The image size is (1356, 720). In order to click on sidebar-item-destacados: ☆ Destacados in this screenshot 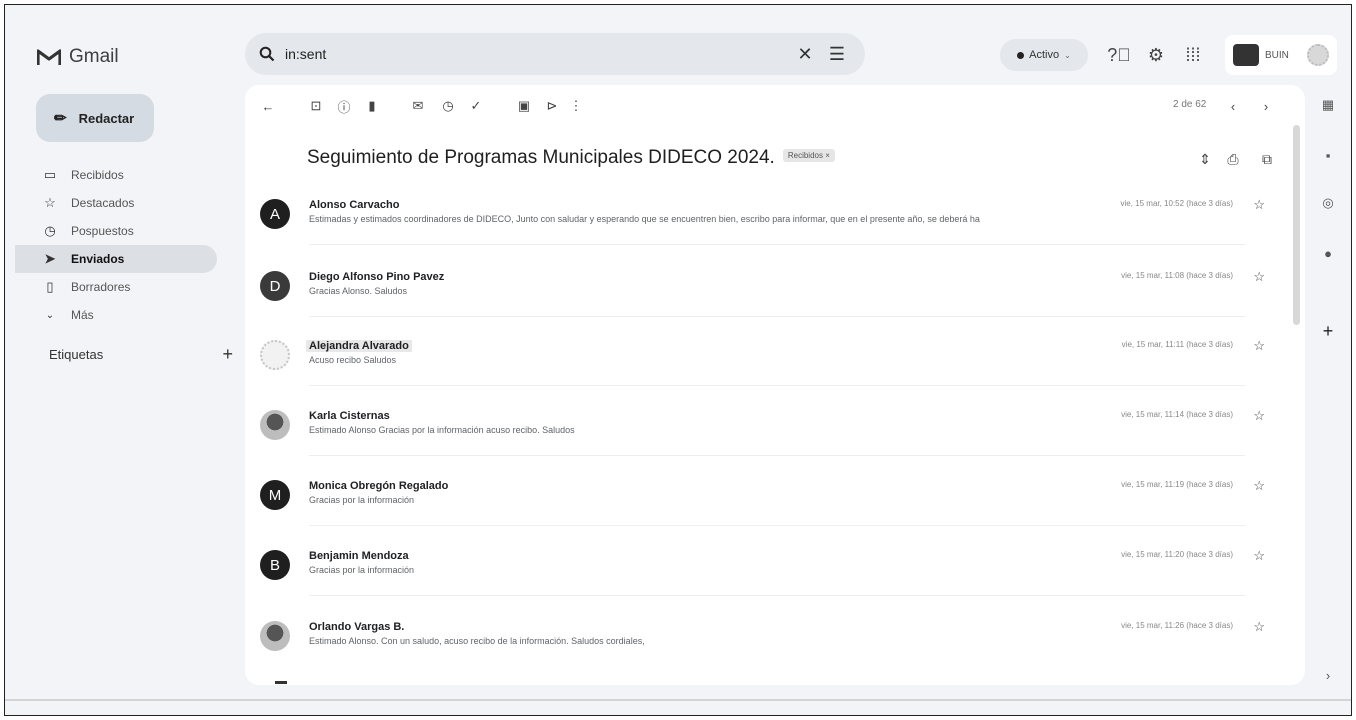, I will do `click(116, 203)`.